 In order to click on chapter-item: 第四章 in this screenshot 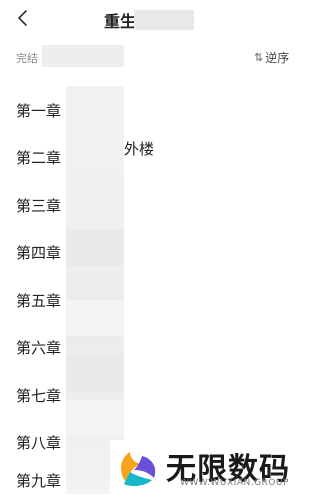, I will do `click(150, 251)`.